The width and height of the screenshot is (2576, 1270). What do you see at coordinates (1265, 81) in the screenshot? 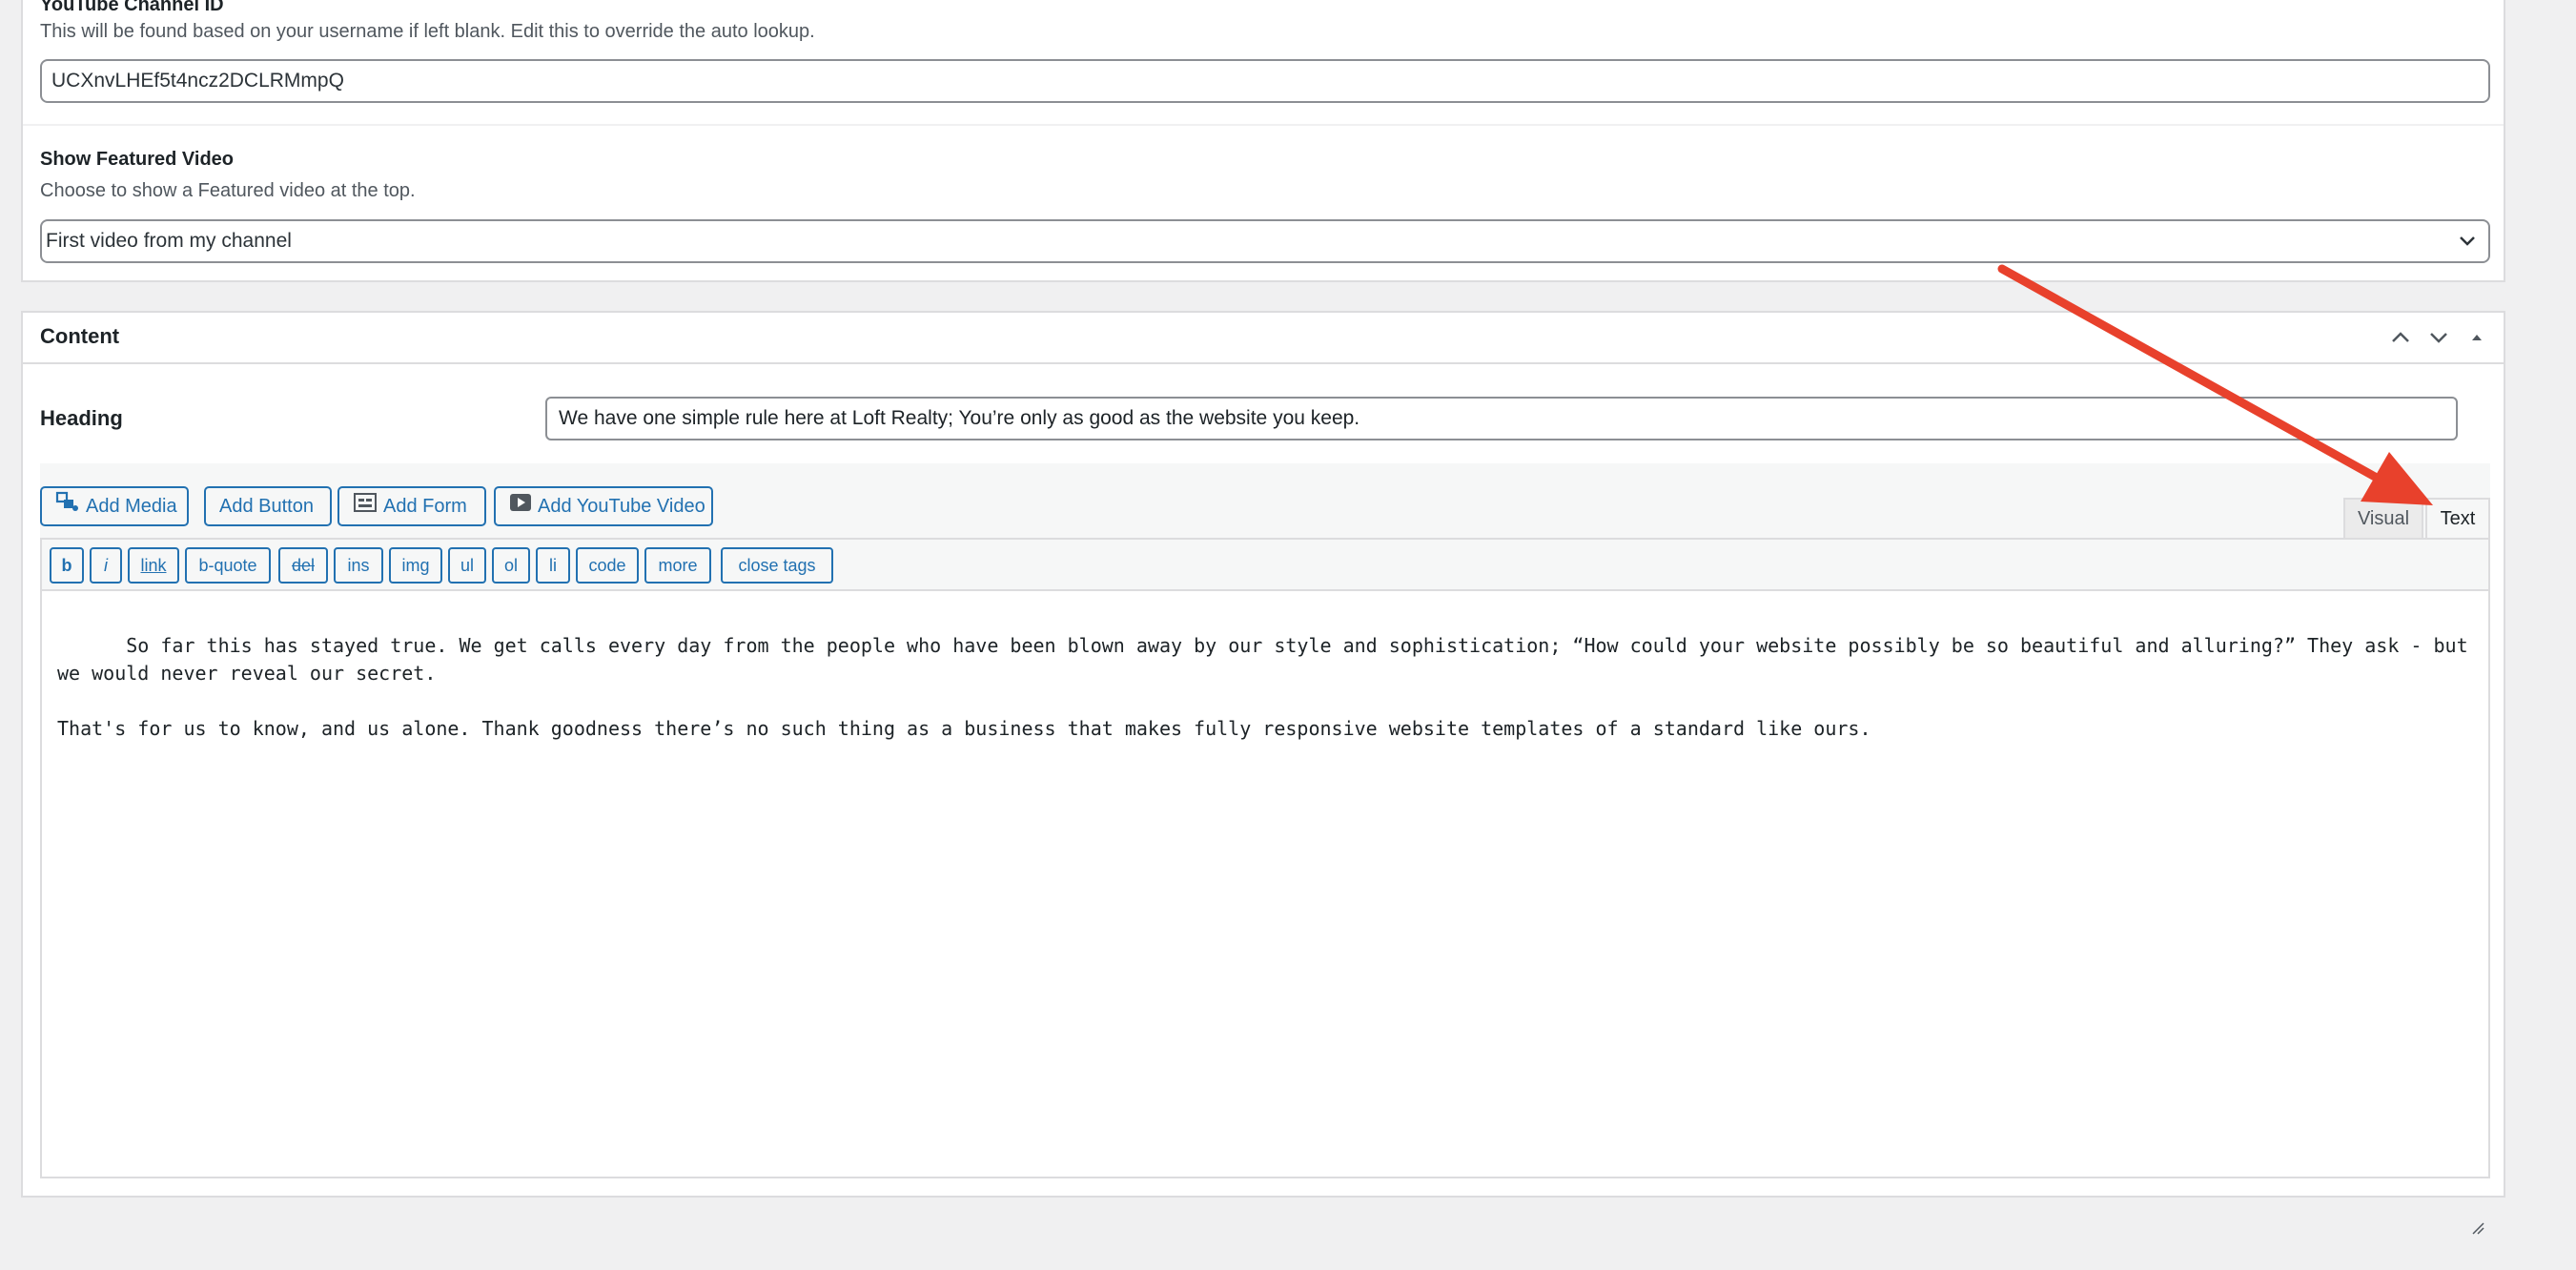
I see `channel-id-input: UCXnvLHEf5t4ncz2DCLRMmpQ` at bounding box center [1265, 81].